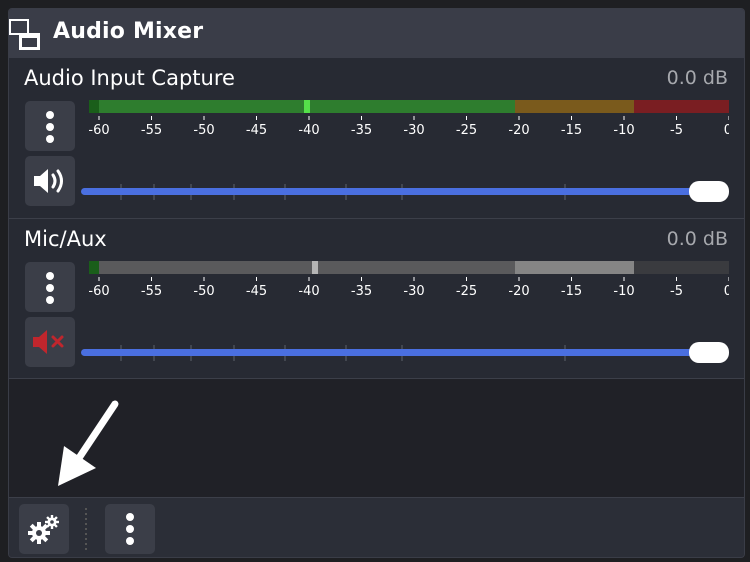 The height and width of the screenshot is (562, 750). I want to click on window-icon, so click(24, 34).